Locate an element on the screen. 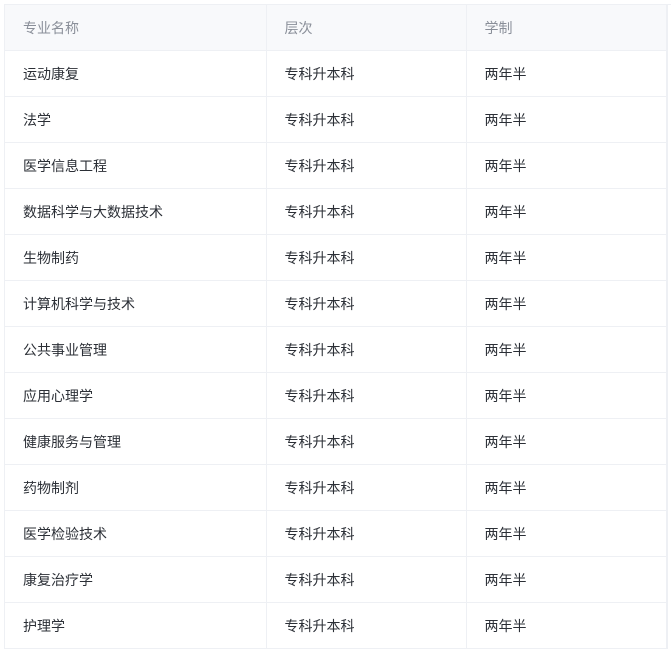 This screenshot has width=671, height=649. table-row: 数据科学与大数据技术 专科升本科 两年半 is located at coordinates (336, 211).